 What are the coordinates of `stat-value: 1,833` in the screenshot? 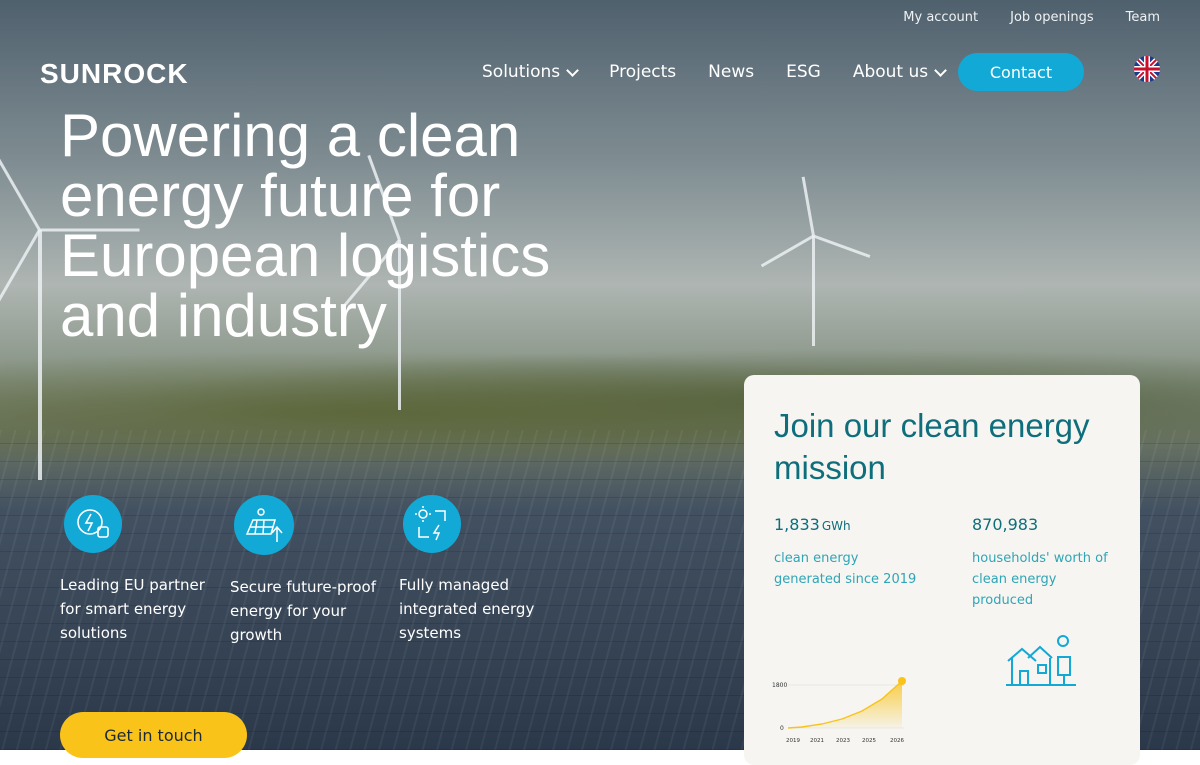 It's located at (797, 524).